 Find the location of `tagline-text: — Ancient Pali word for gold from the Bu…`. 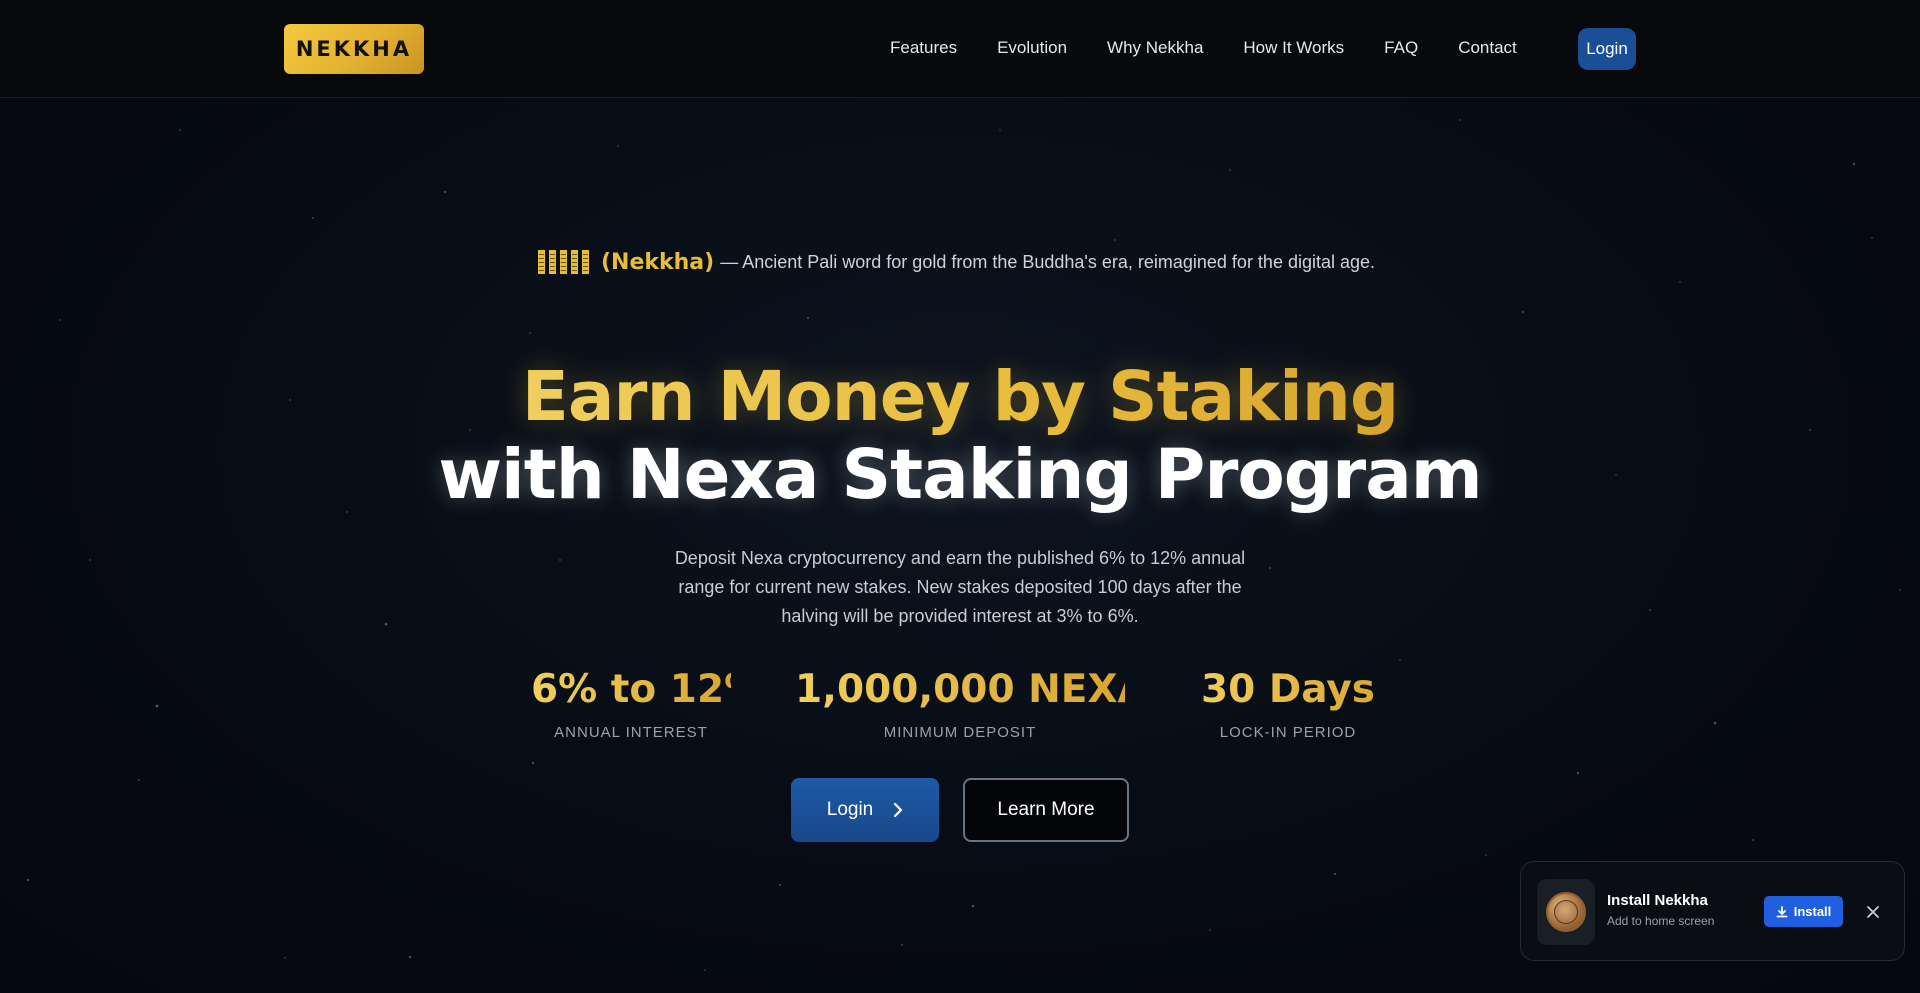

tagline-text: — Ancient Pali word for gold from the Bu… is located at coordinates (1048, 261).